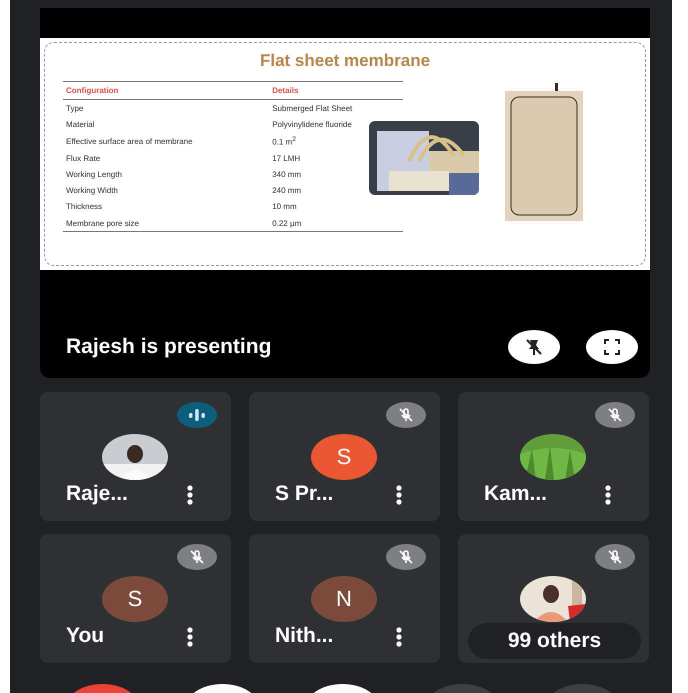 This screenshot has height=693, width=688. Describe the element at coordinates (169, 347) in the screenshot. I see `presenting-label: Rajesh is presenting` at that location.